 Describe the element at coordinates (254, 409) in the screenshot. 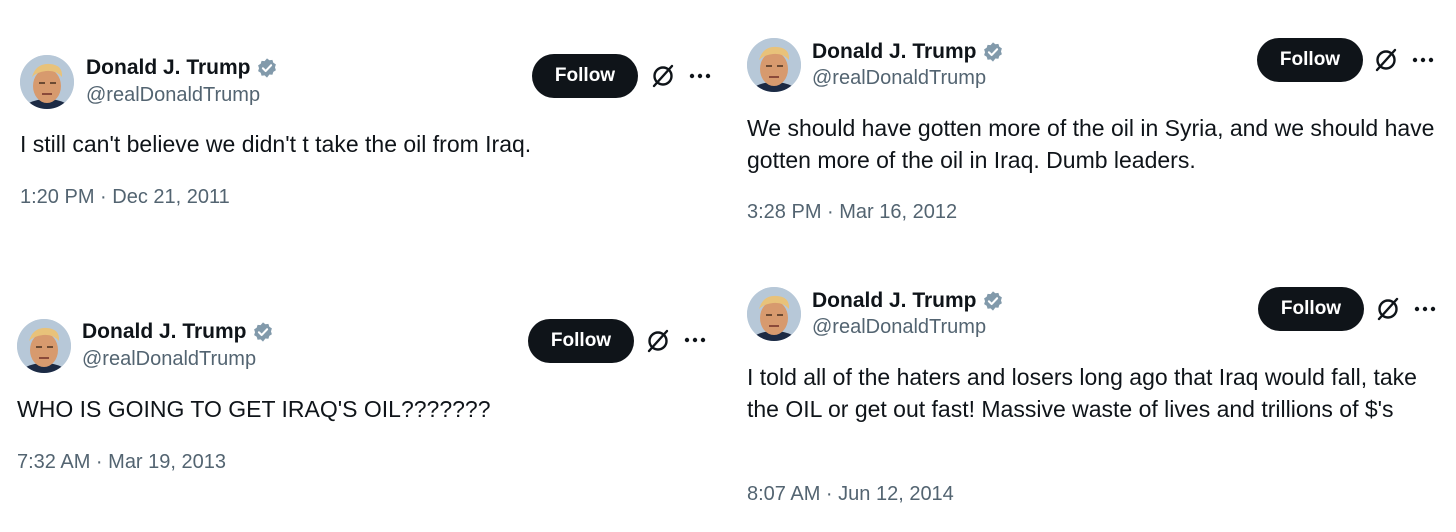

I see `tweet-text: WHO IS GOING TO GET IRAQ'S OIL???????` at that location.